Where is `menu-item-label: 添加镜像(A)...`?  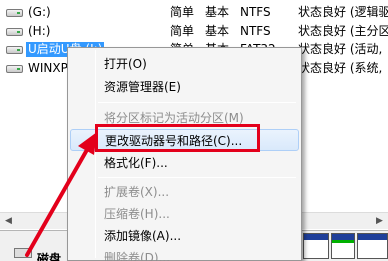 menu-item-label: 添加镜像(A)... is located at coordinates (143, 236).